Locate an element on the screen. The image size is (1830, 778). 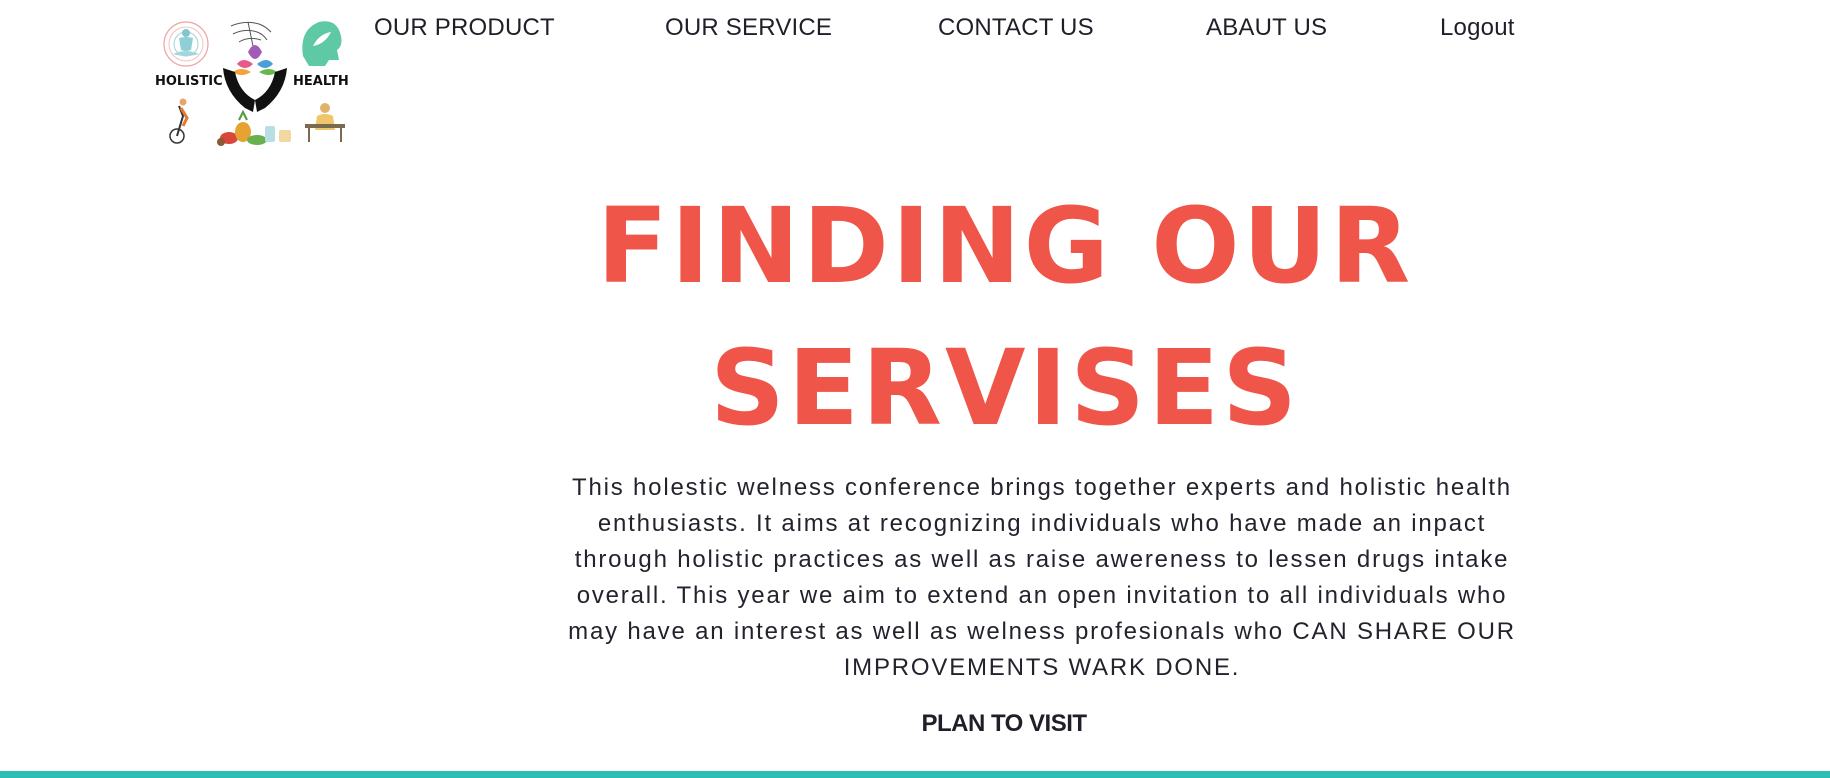
nav-our-service: OUR SERVICE is located at coordinates (748, 28).